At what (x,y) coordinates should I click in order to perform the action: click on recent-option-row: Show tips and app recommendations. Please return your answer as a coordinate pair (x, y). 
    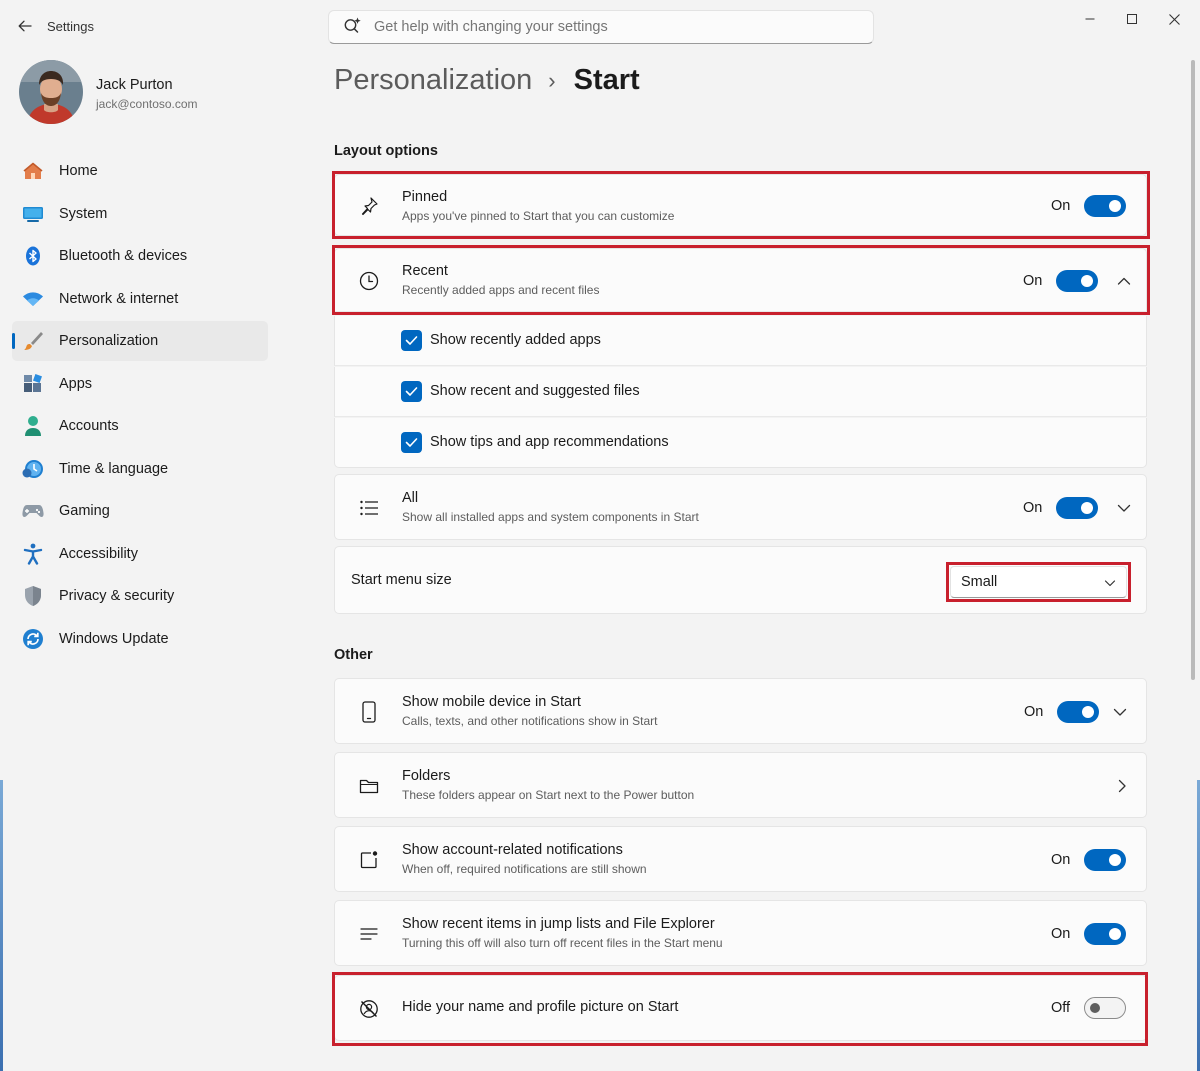
    Looking at the image, I should click on (740, 443).